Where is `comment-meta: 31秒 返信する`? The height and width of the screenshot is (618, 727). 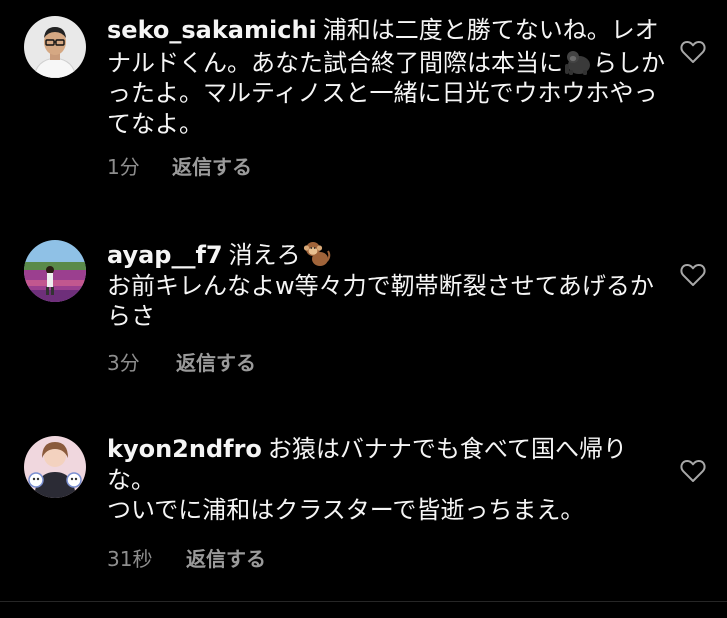
comment-meta: 31秒 返信する is located at coordinates (257, 559).